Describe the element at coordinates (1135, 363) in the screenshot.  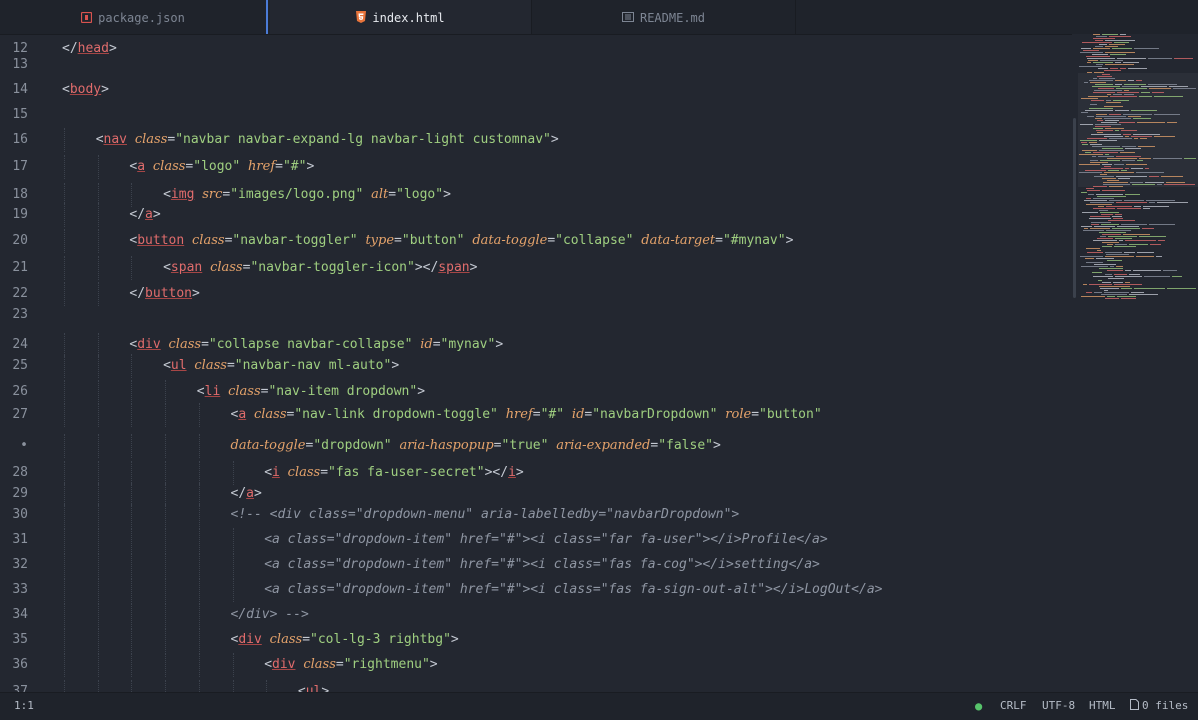
I see `minimap` at that location.